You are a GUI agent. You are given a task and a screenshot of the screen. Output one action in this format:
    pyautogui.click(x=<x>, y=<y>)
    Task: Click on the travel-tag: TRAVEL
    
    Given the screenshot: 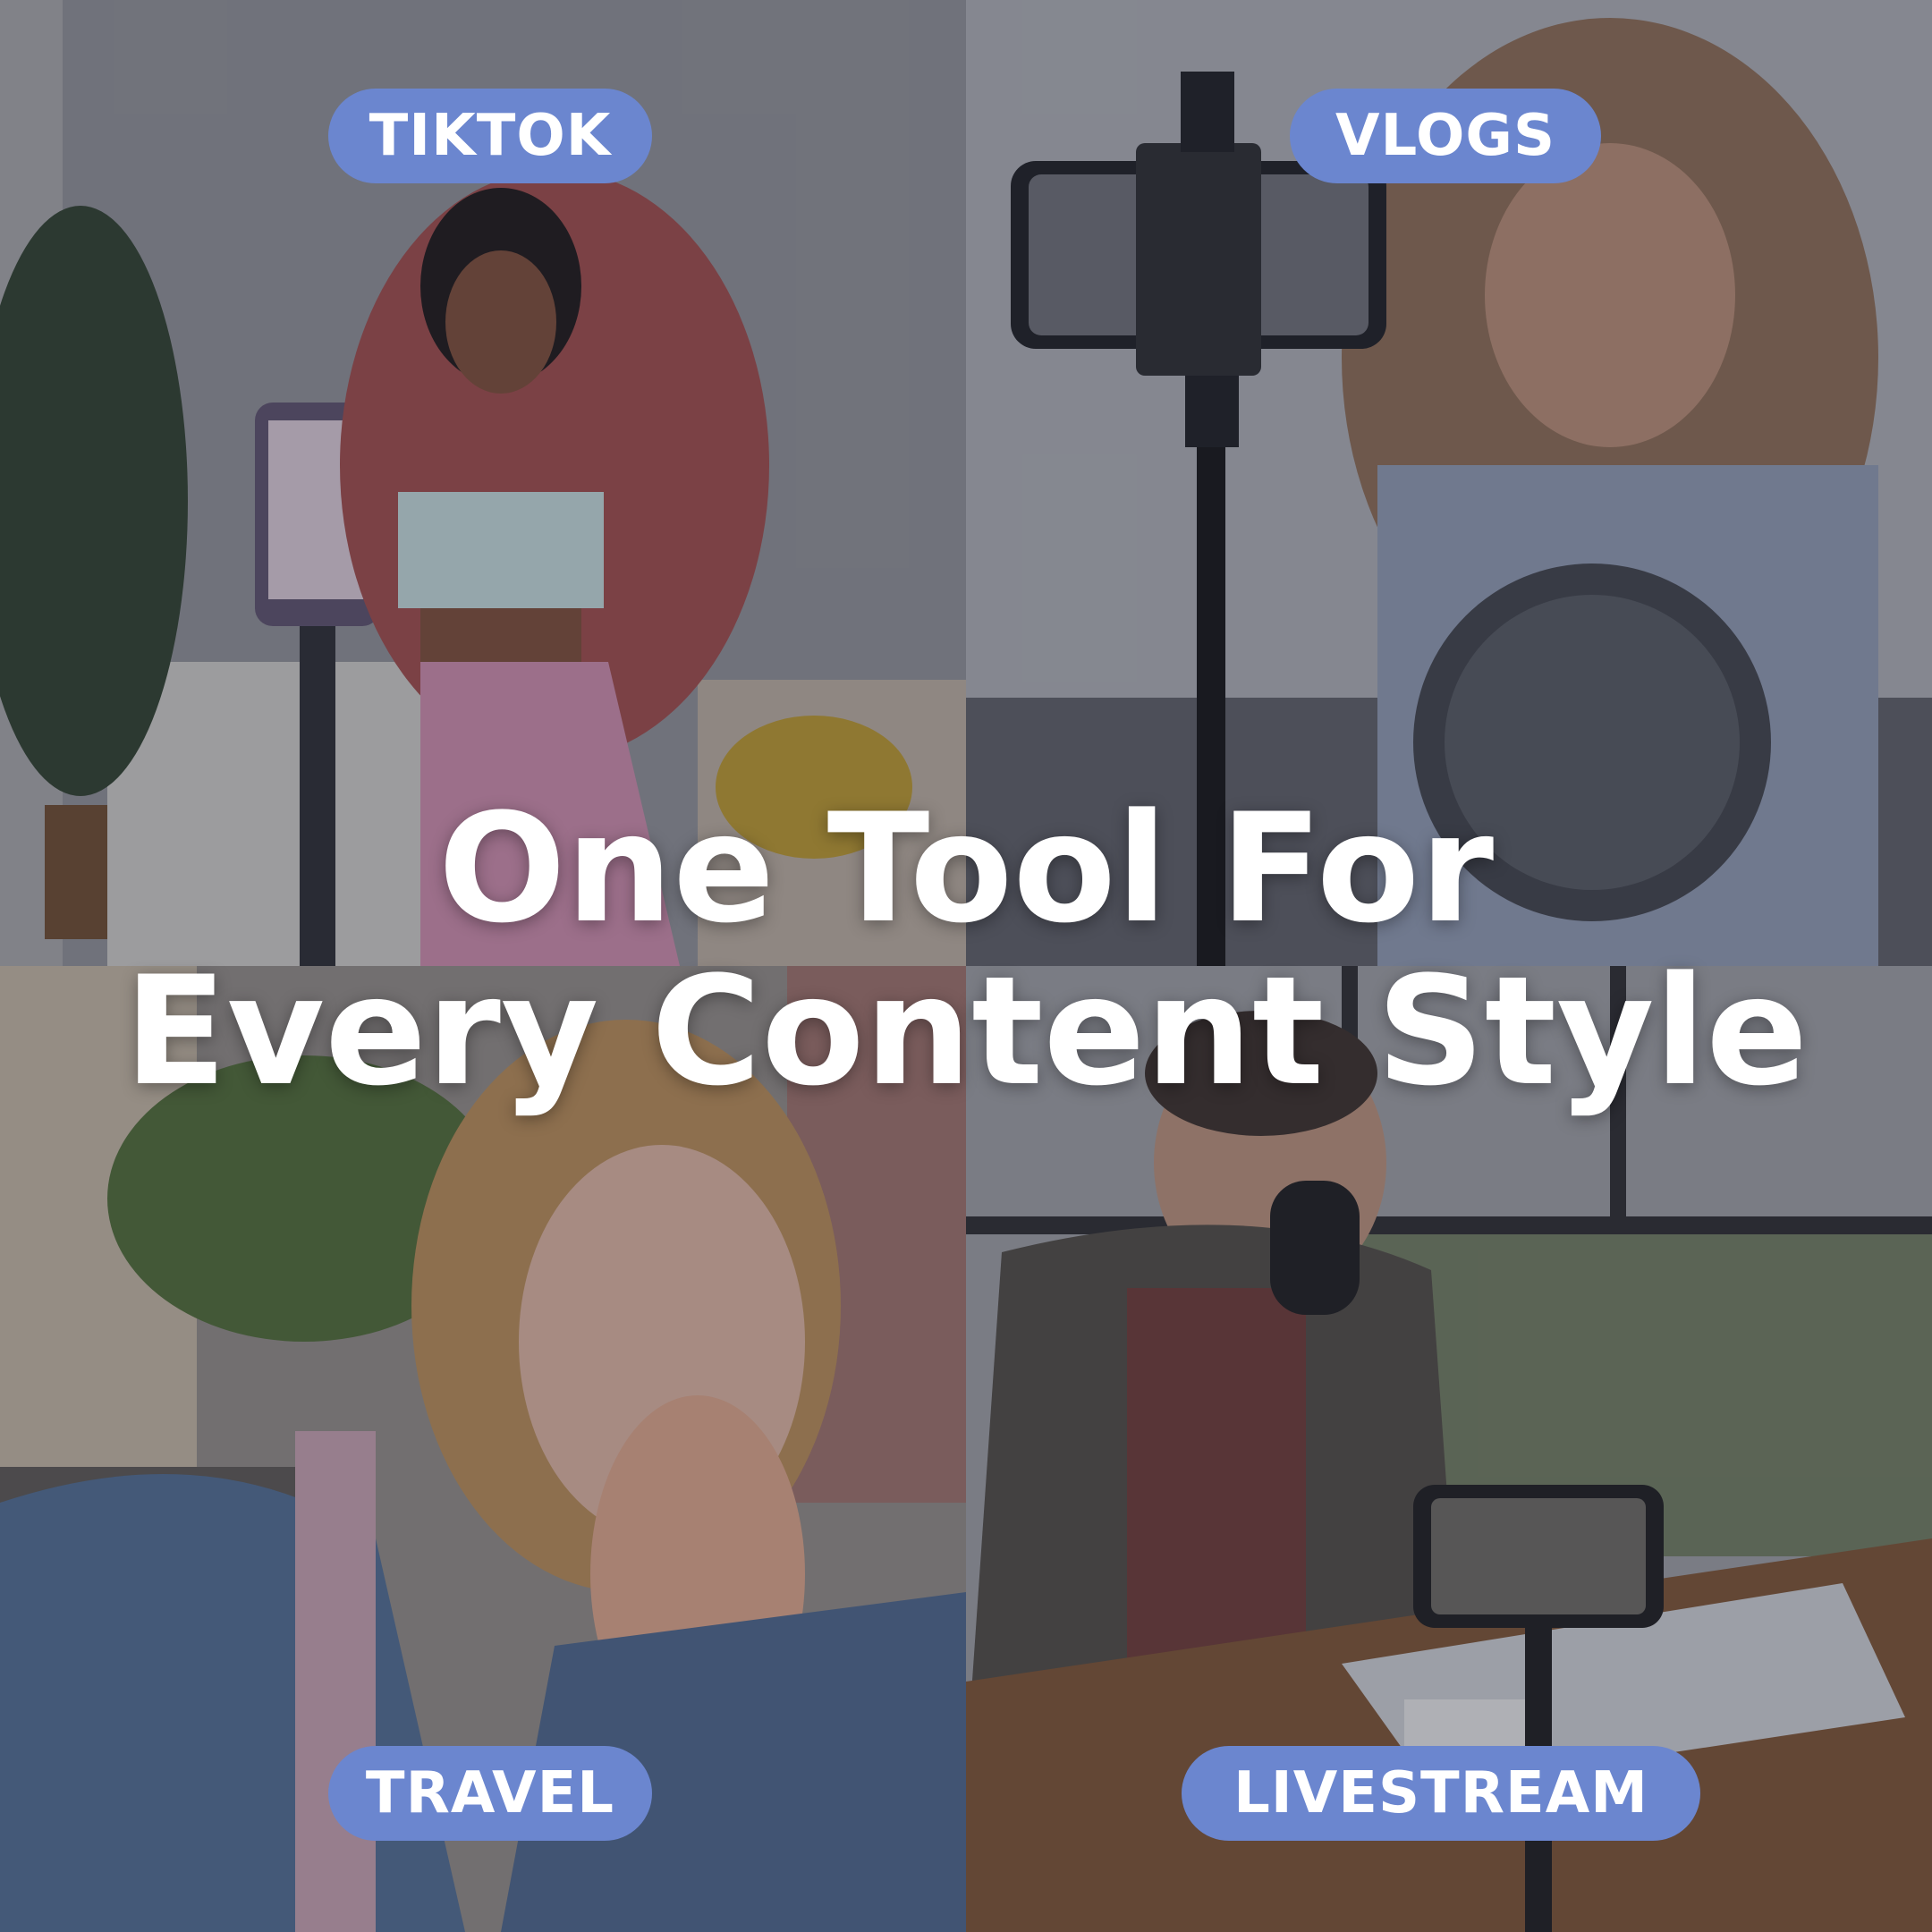 What is the action you would take?
    pyautogui.click(x=490, y=1793)
    